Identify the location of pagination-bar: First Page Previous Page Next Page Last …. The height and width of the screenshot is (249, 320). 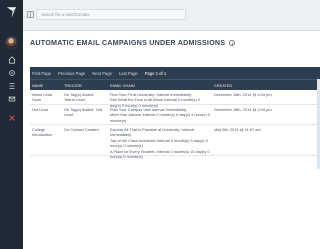
(175, 73).